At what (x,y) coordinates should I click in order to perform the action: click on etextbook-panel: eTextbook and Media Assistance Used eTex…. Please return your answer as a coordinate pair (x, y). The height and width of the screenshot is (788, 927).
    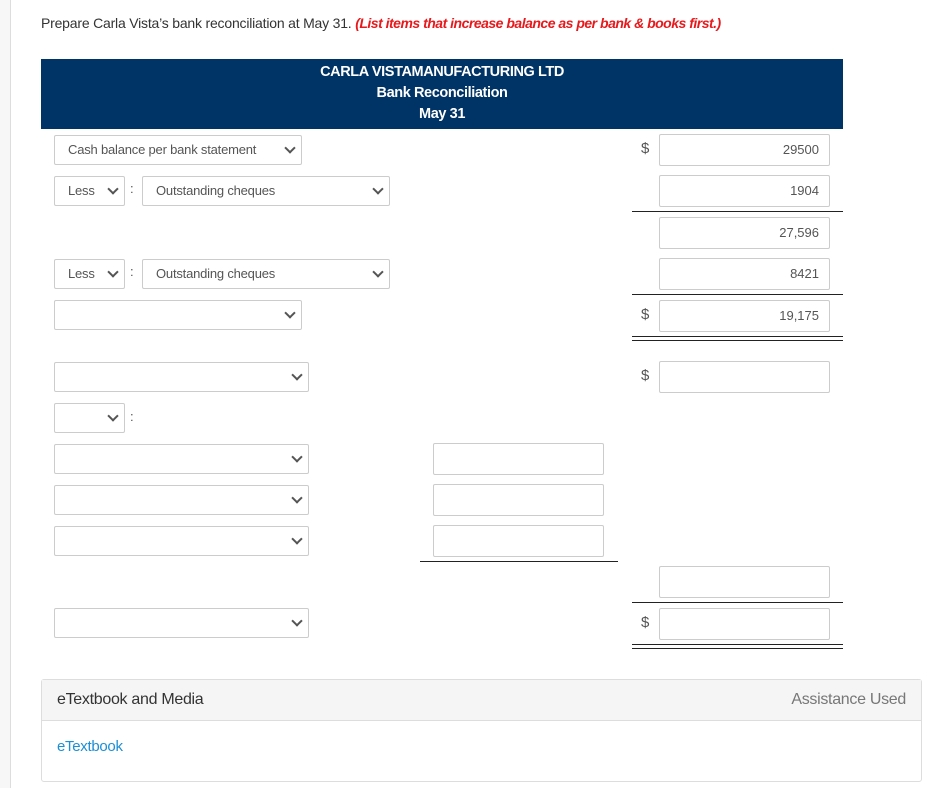
    Looking at the image, I should click on (481, 730).